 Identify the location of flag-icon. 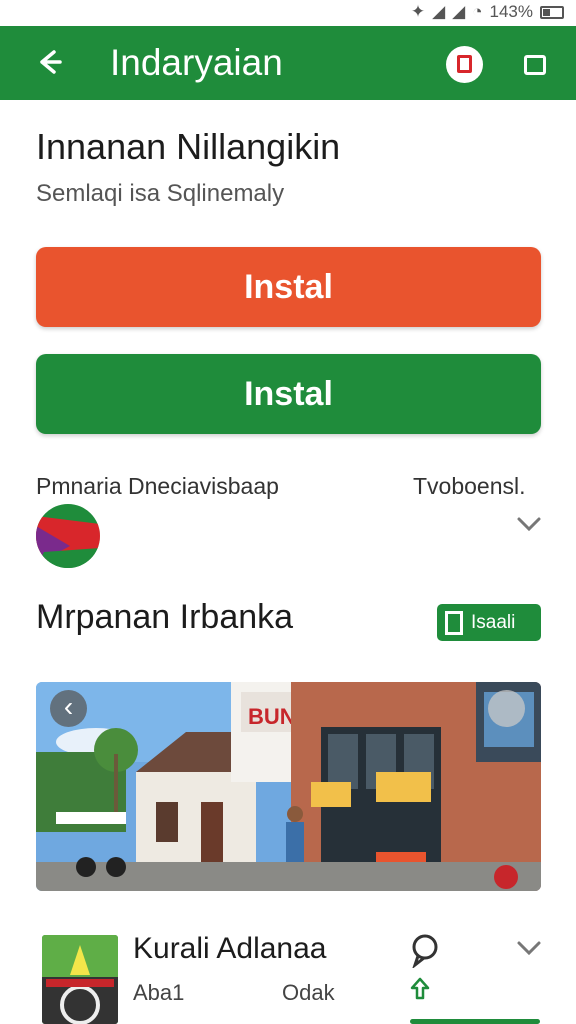
(68, 536).